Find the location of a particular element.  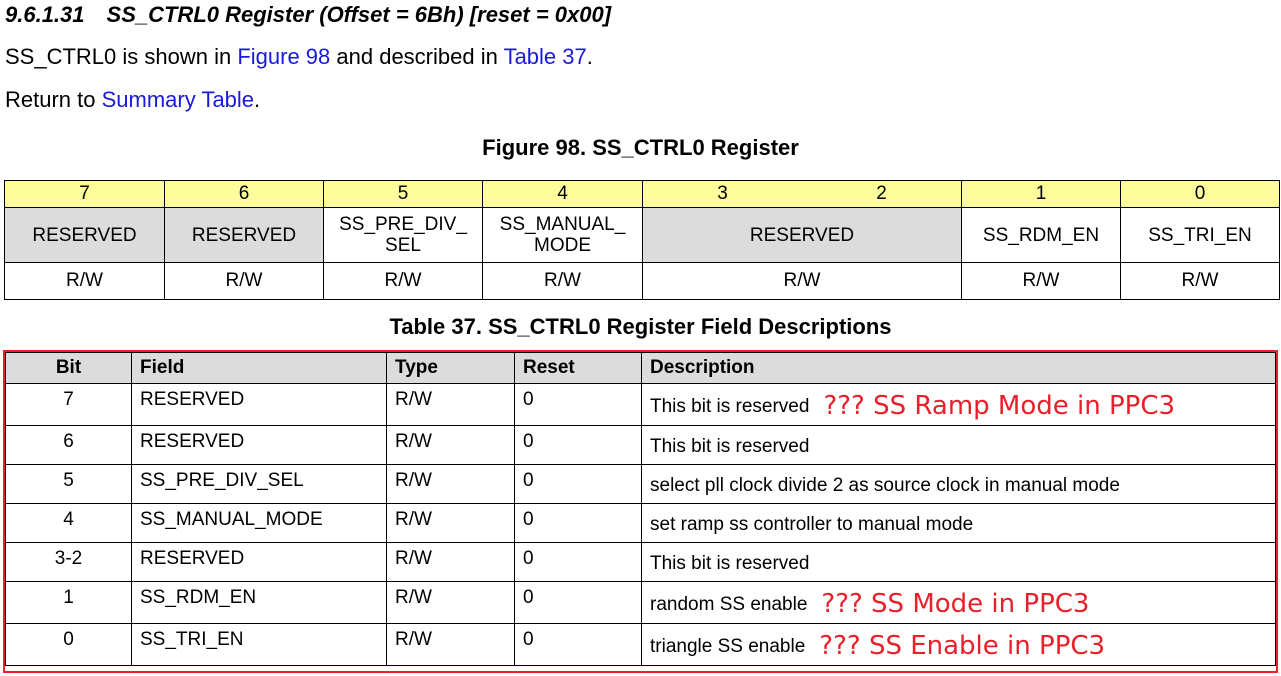

bit-number-row: 7 6 5 4 32 1 0 is located at coordinates (642, 194).